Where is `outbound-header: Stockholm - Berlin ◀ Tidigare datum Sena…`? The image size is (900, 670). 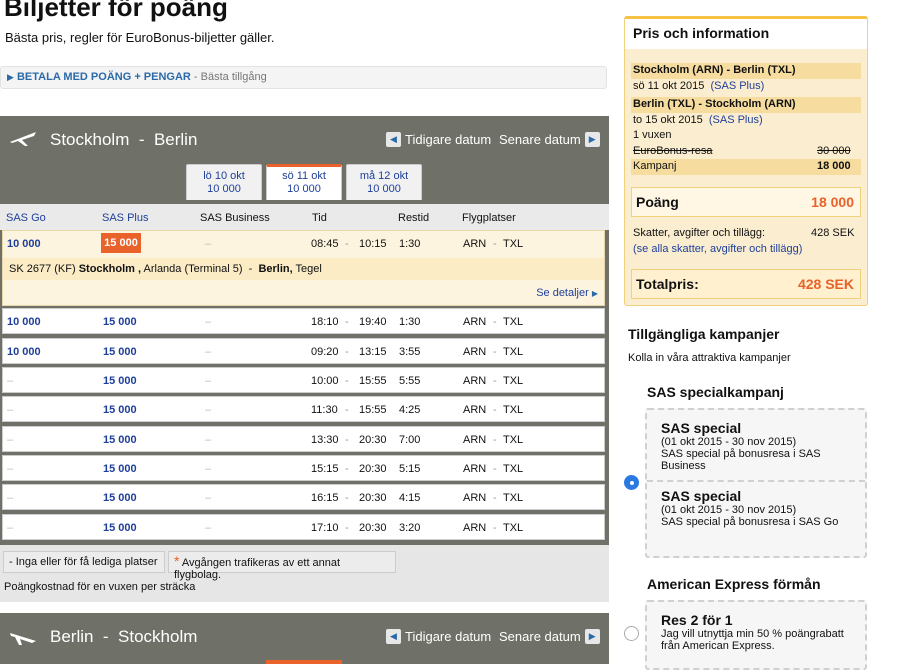 outbound-header: Stockholm - Berlin ◀ Tidigare datum Sena… is located at coordinates (304, 140).